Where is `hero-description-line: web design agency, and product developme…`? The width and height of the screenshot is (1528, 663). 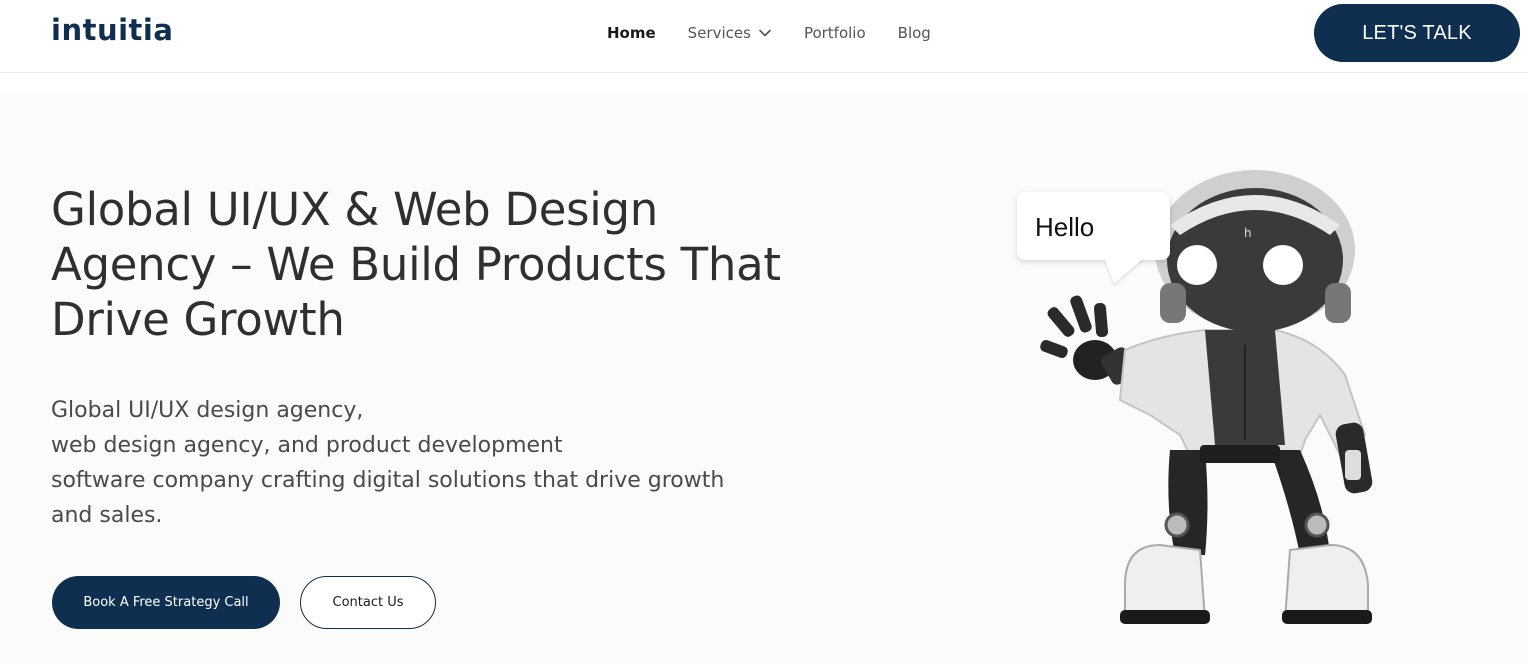
hero-description-line: web design agency, and product developme… is located at coordinates (307, 445).